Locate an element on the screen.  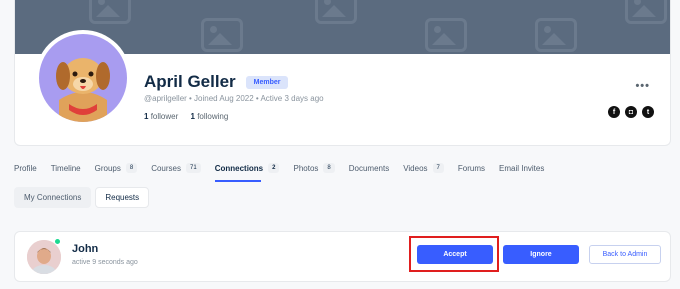
tab-label: Documents is located at coordinates (369, 168).